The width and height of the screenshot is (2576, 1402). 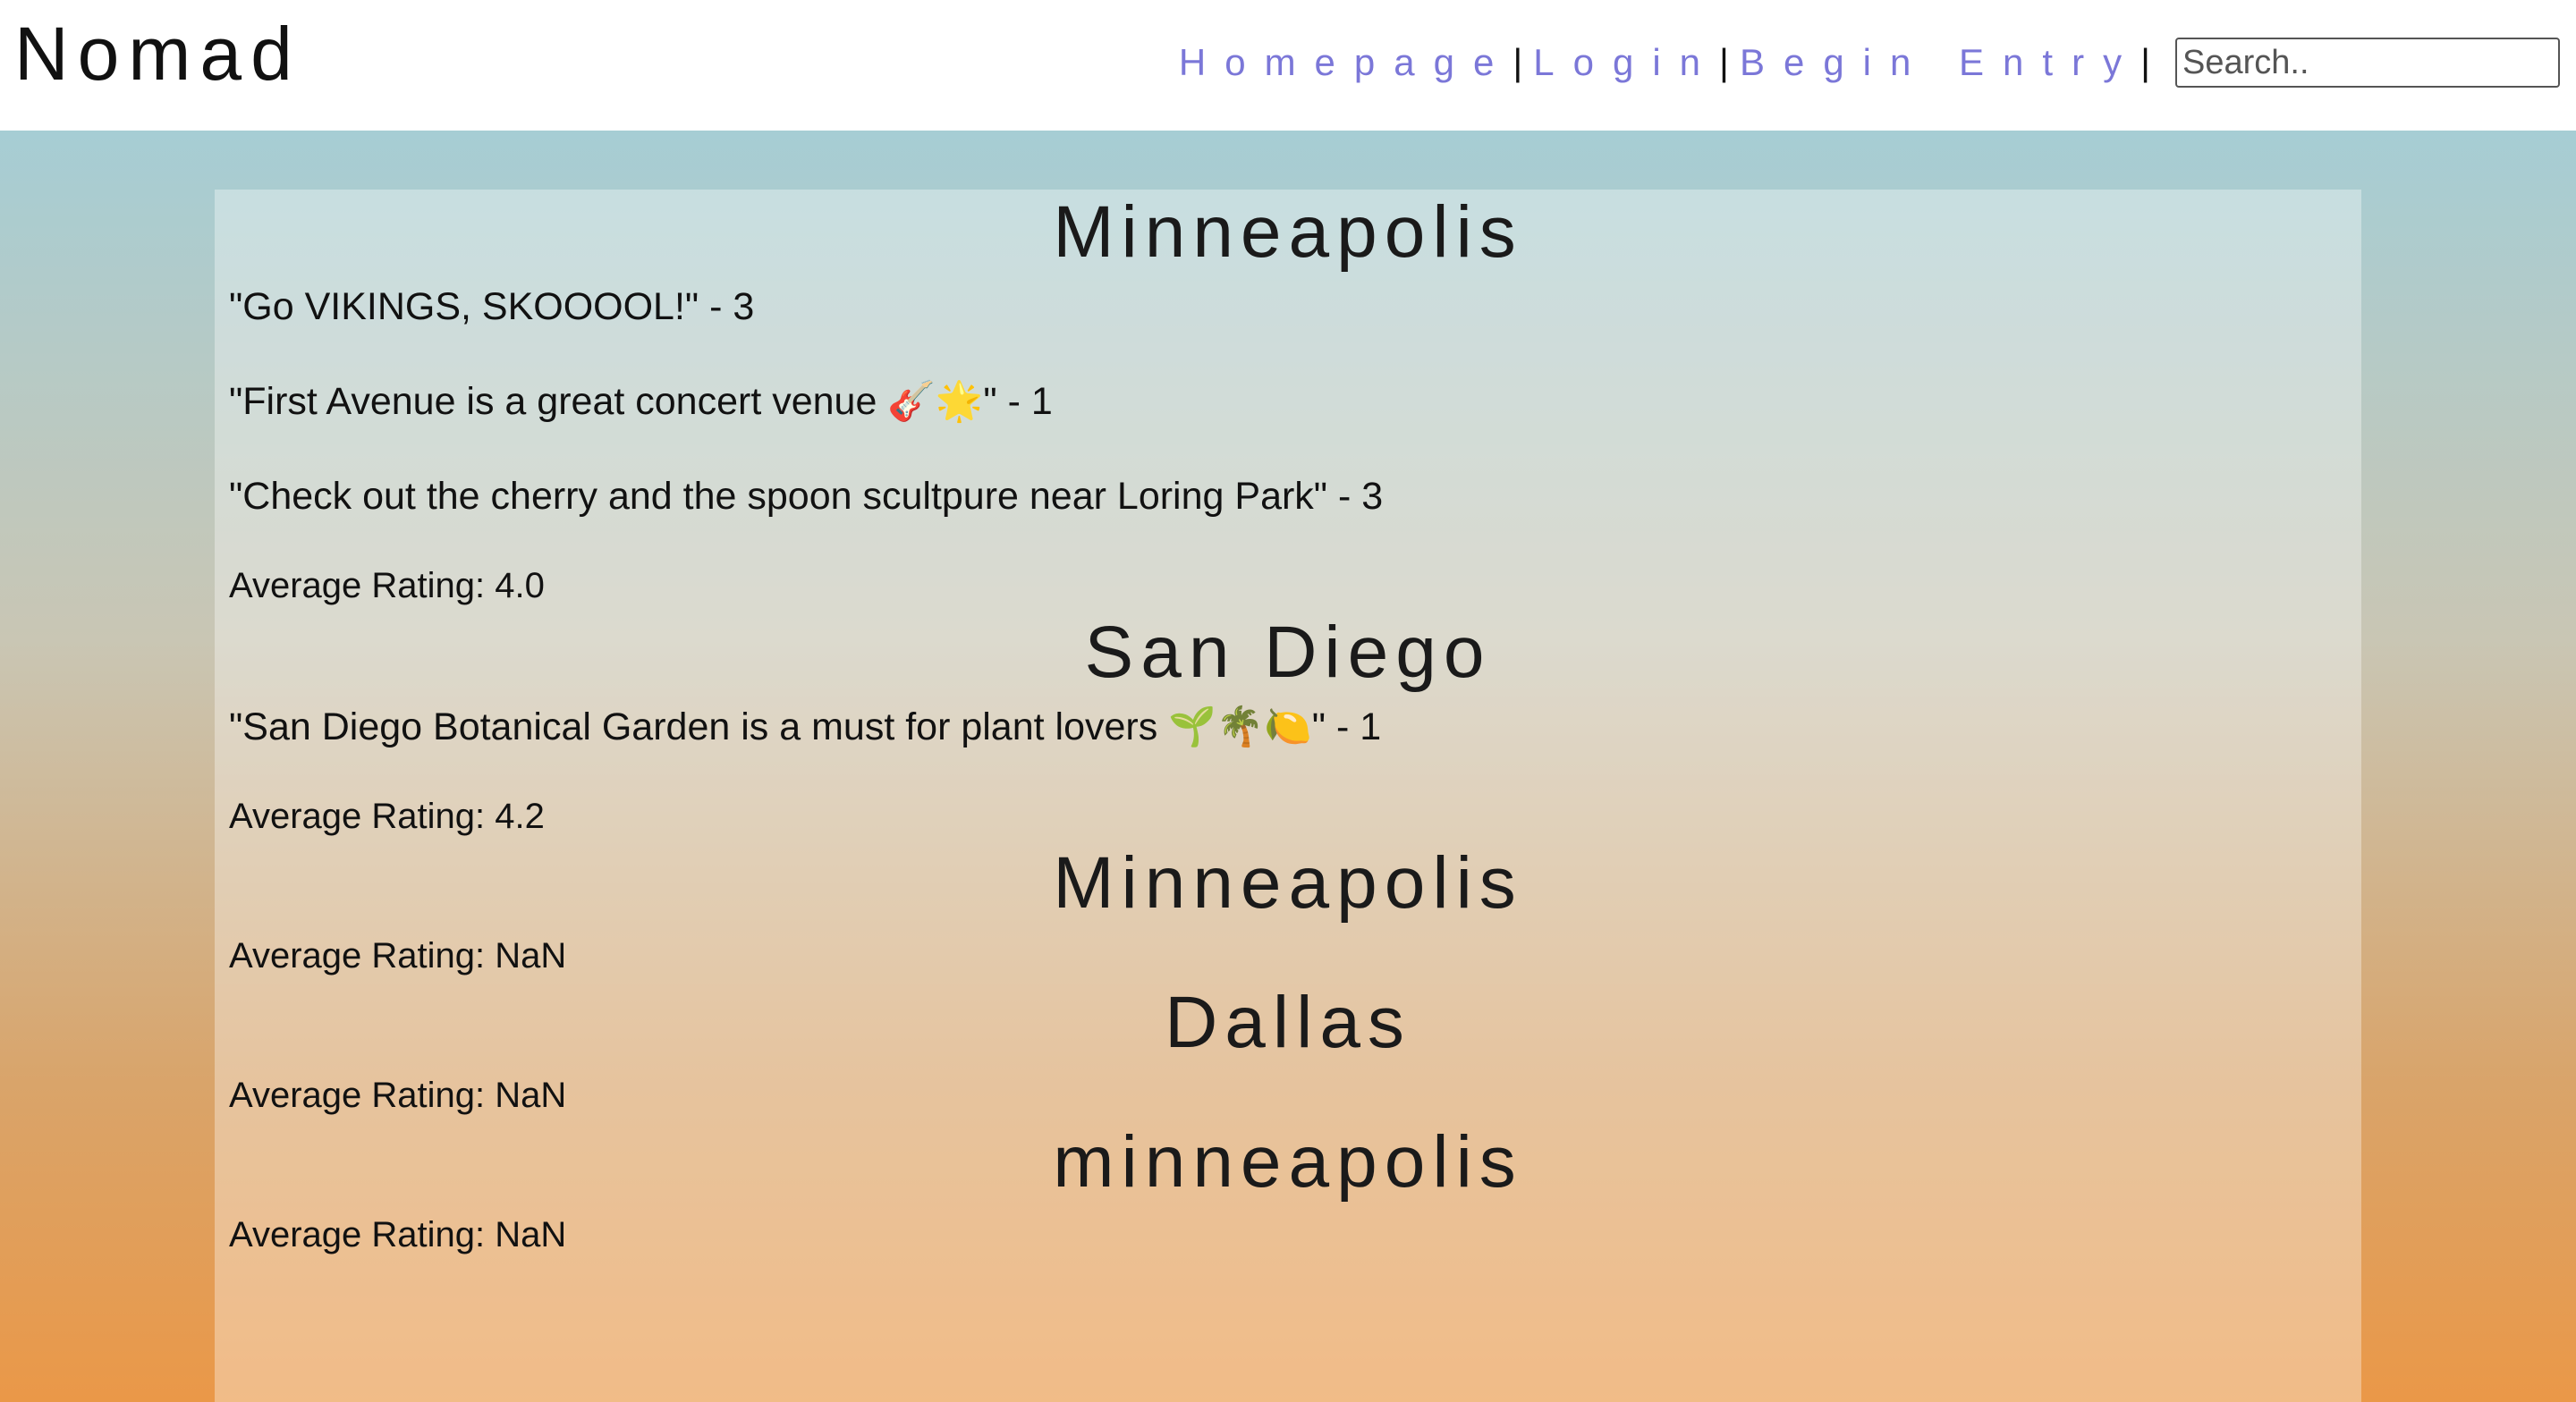 What do you see at coordinates (1940, 63) in the screenshot?
I see `nav-link-begin-entry: Begin Entry` at bounding box center [1940, 63].